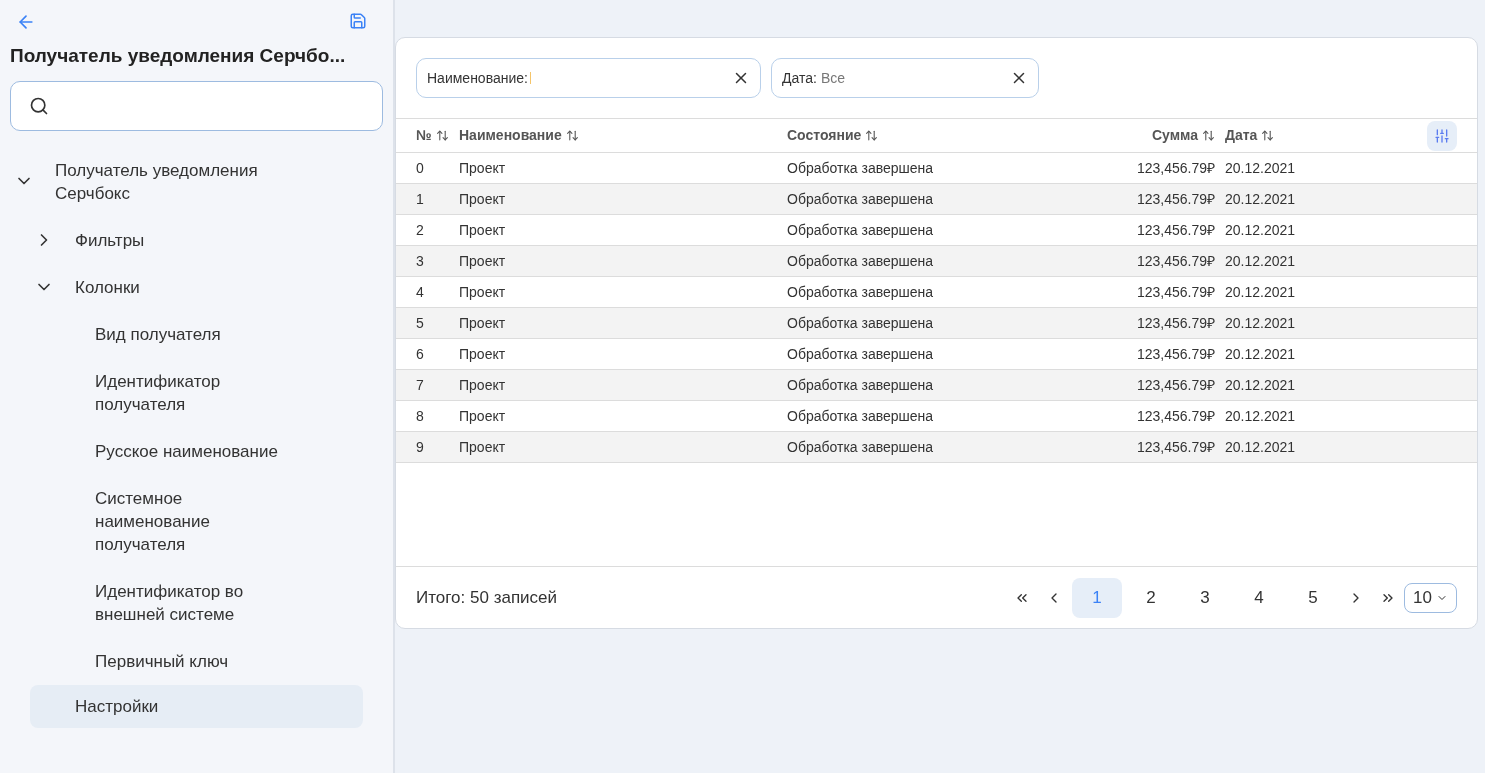  Describe the element at coordinates (157, 182) in the screenshot. I see `tree-label: Получатель уведомления Серчбокс` at that location.